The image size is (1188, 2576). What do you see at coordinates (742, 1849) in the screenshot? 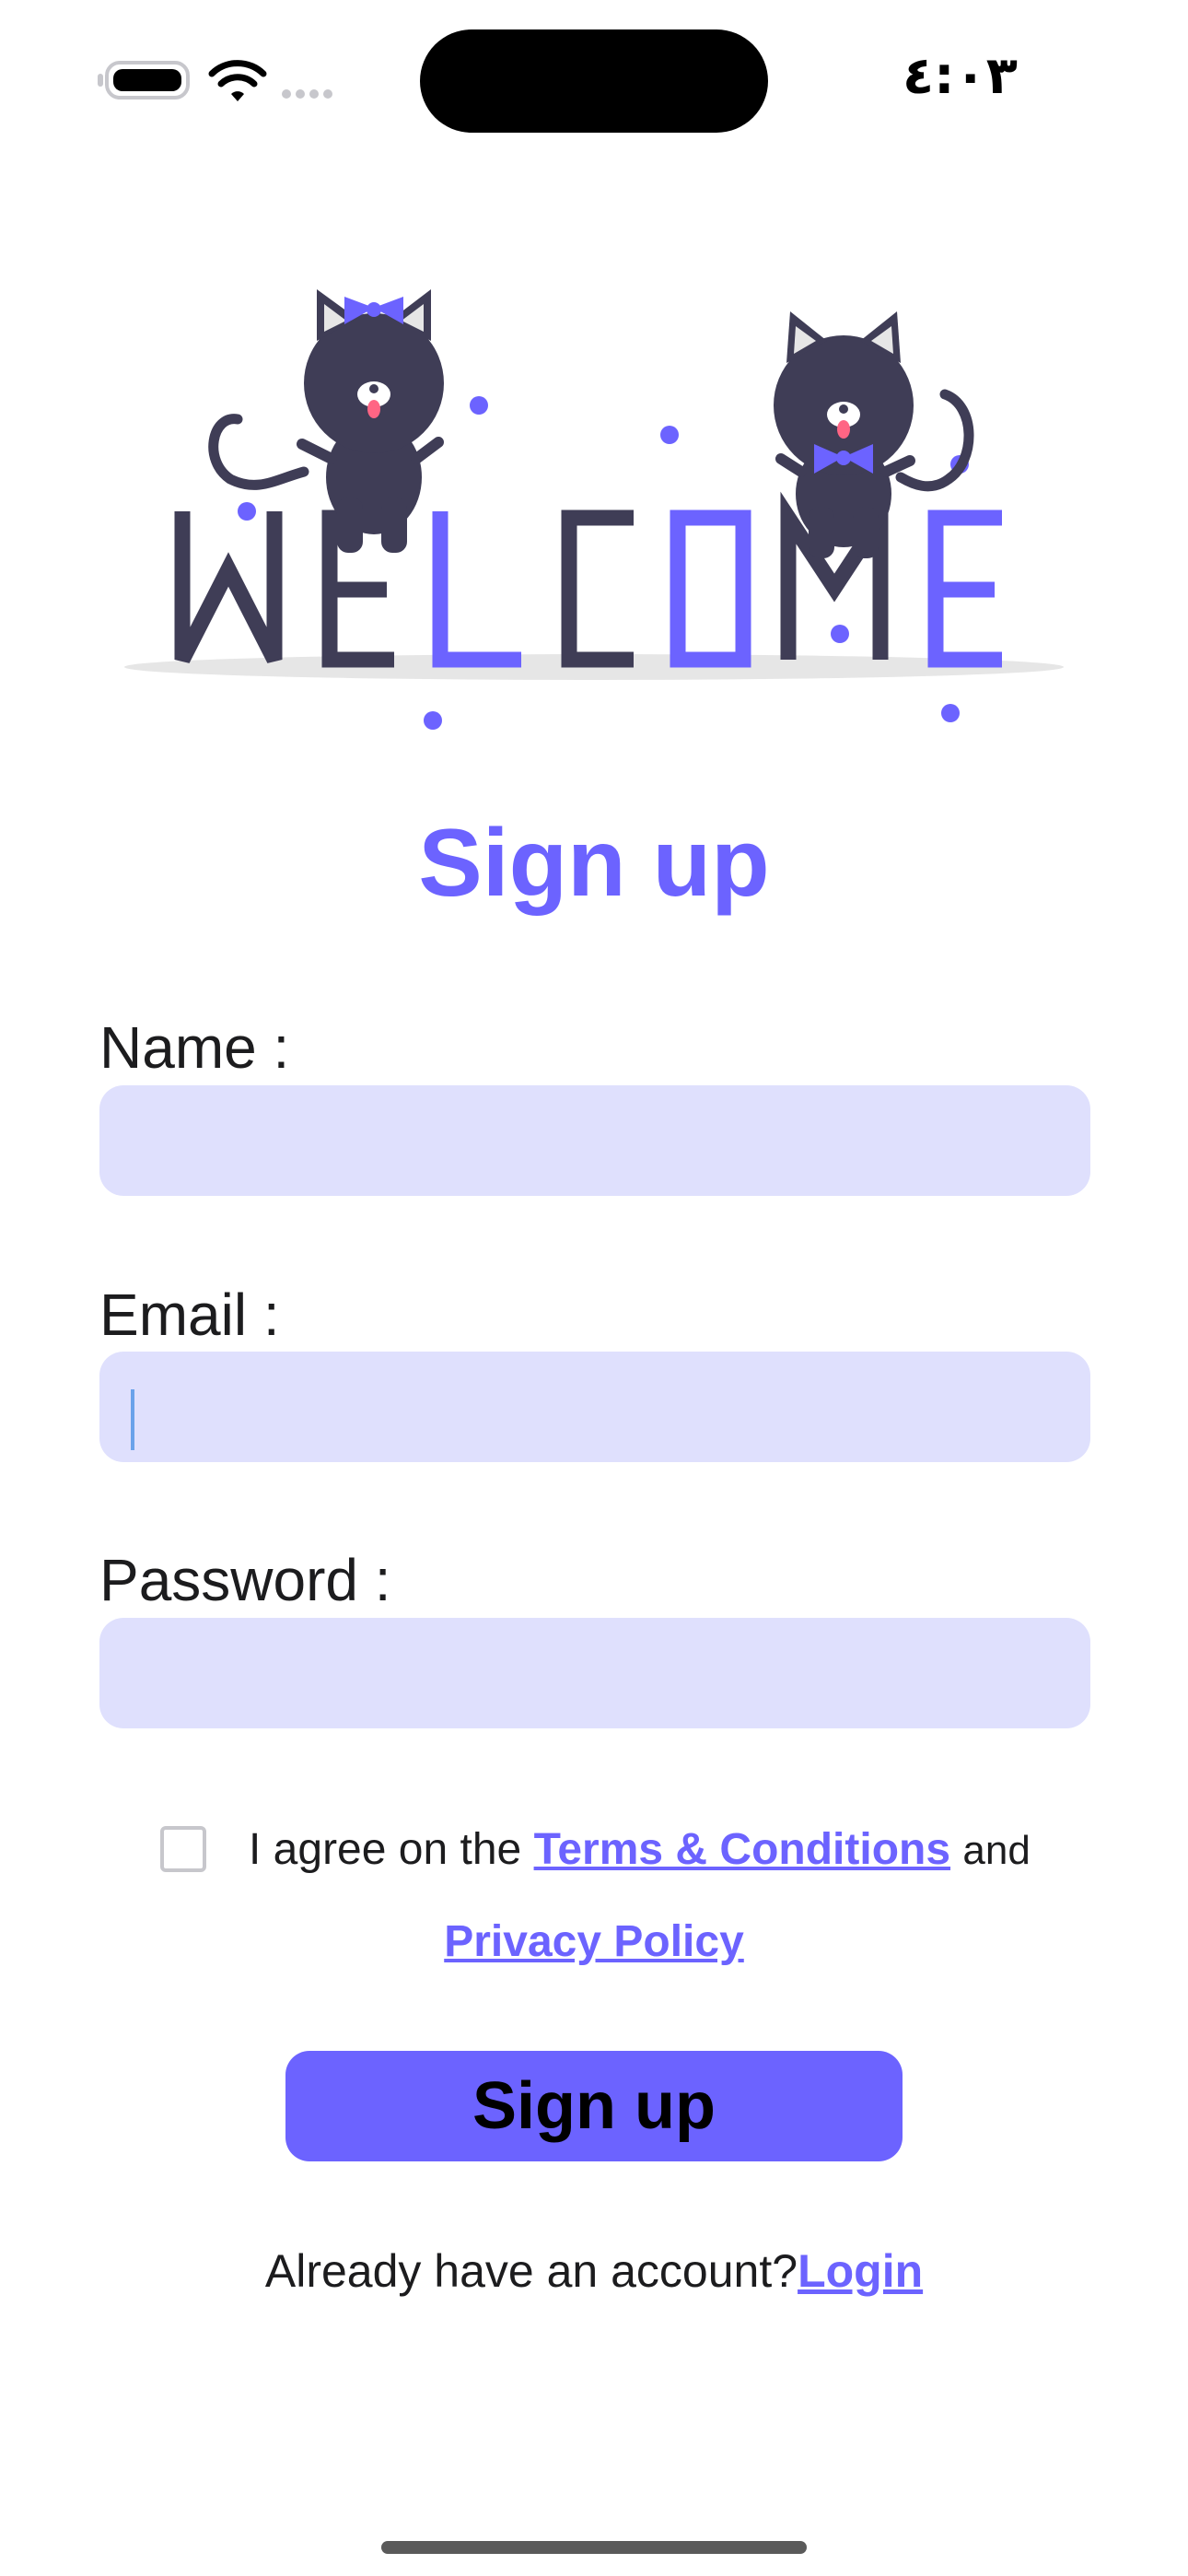
I see `terms-conditions-link: Terms & Conditions` at bounding box center [742, 1849].